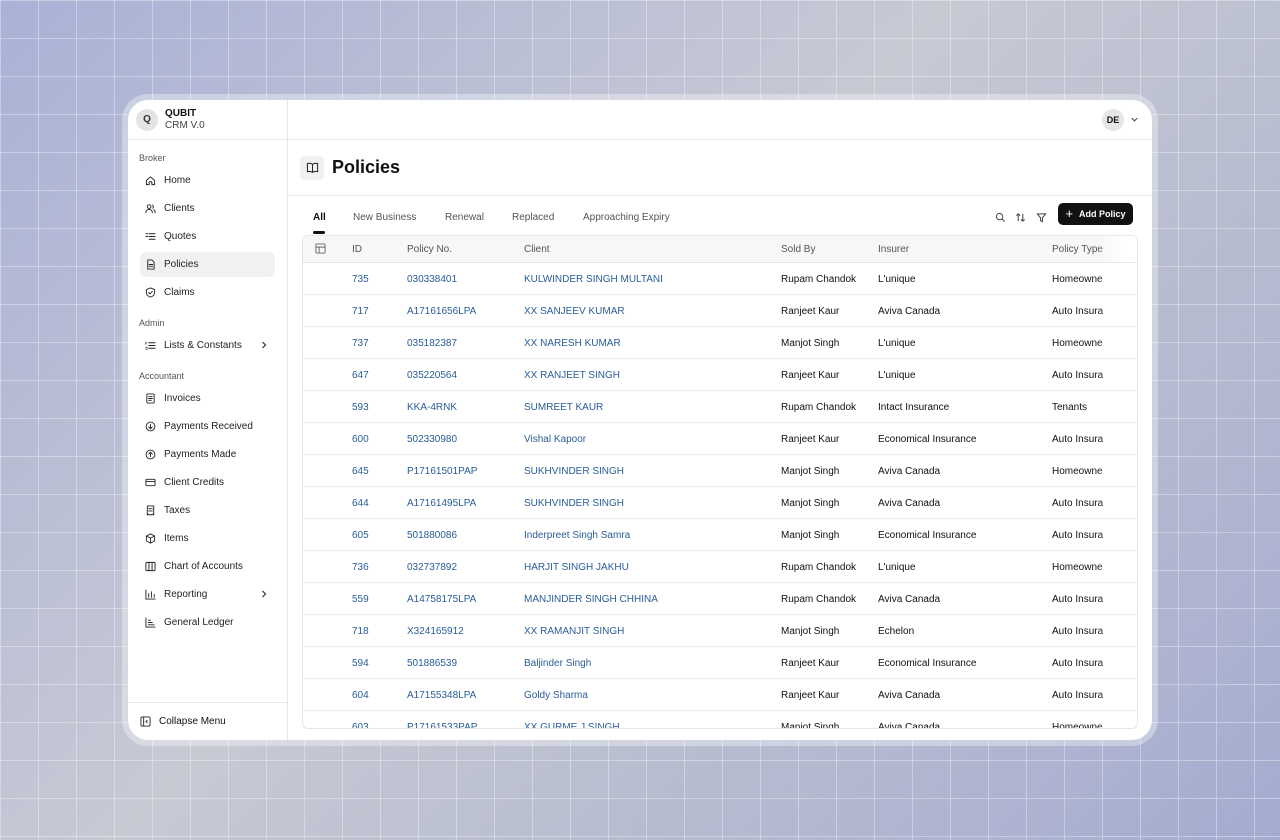 The height and width of the screenshot is (840, 1280). Describe the element at coordinates (432, 663) in the screenshot. I see `cell-policy-no: 501886539` at that location.